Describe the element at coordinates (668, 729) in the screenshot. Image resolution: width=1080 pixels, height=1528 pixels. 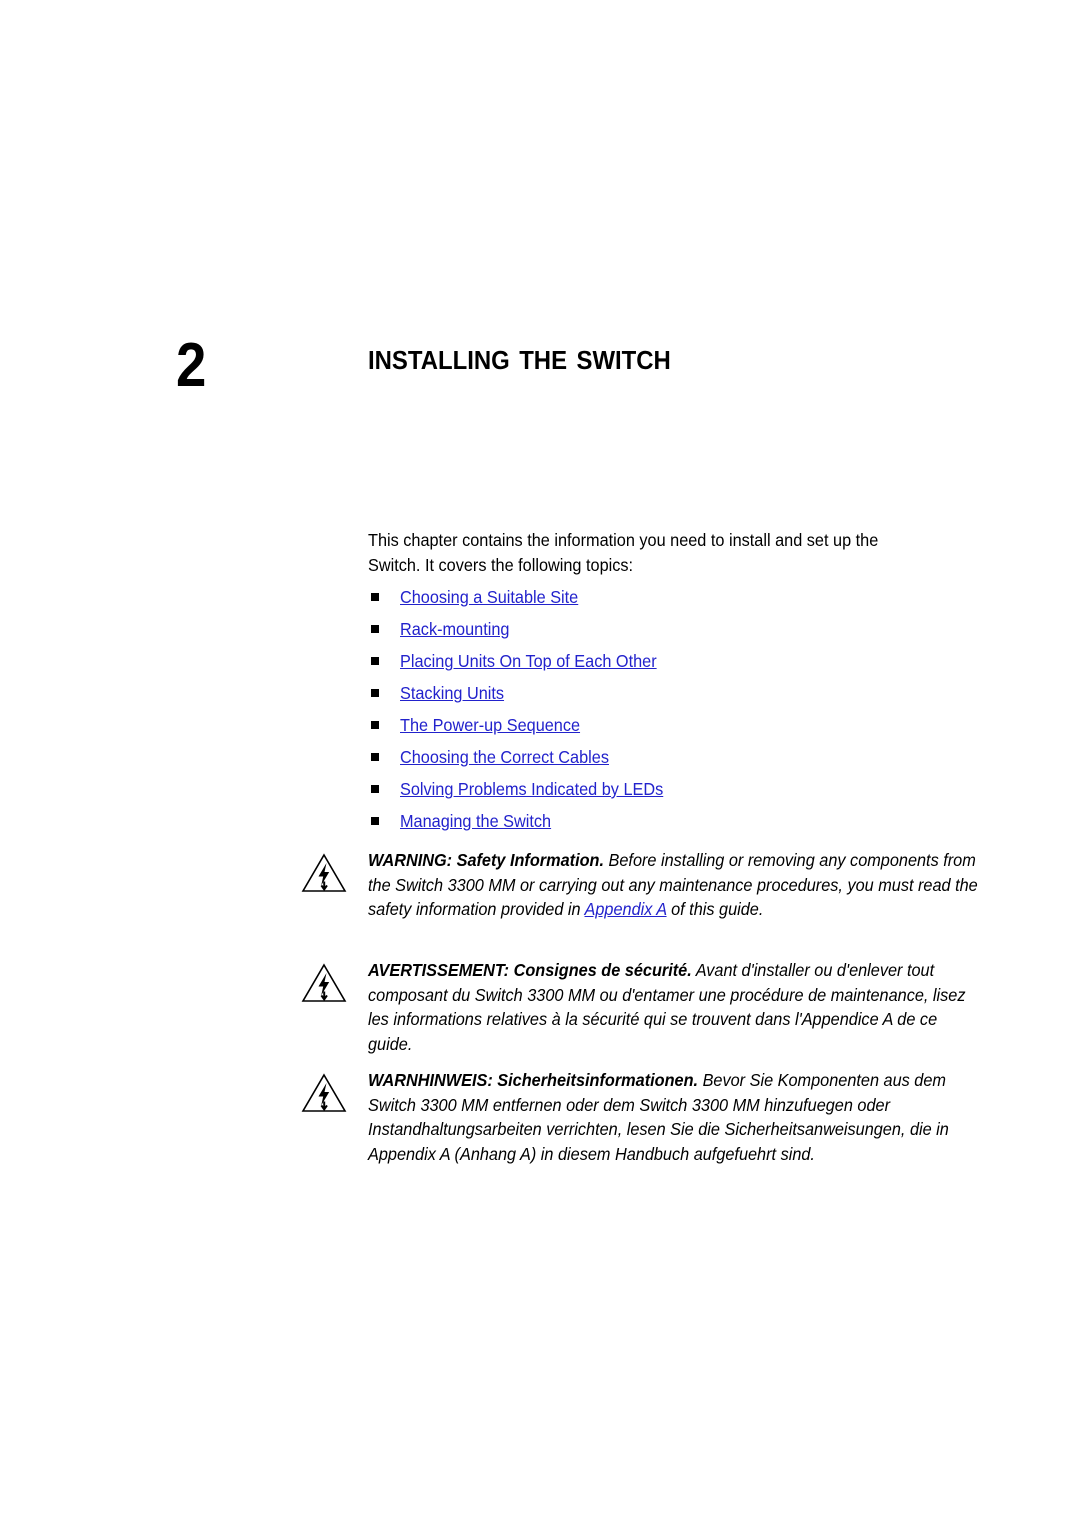
I see `list-item: The Power-up Sequence` at that location.